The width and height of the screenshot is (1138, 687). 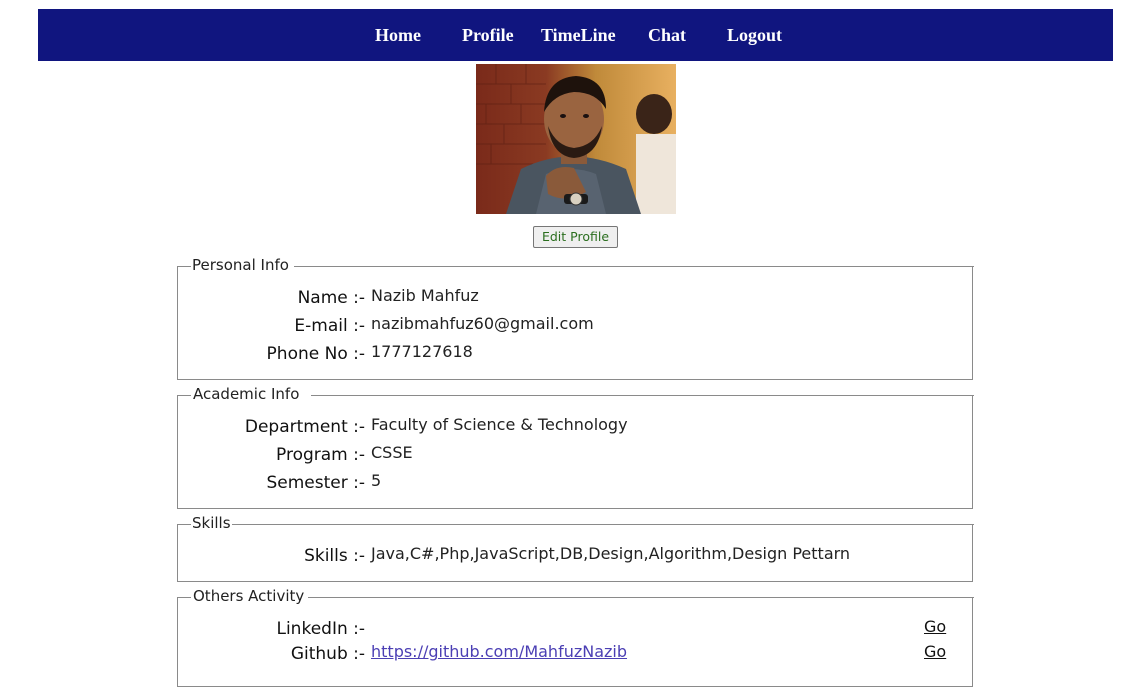 I want to click on email-value: nazibmahfuz60@gmail.com, so click(x=482, y=323).